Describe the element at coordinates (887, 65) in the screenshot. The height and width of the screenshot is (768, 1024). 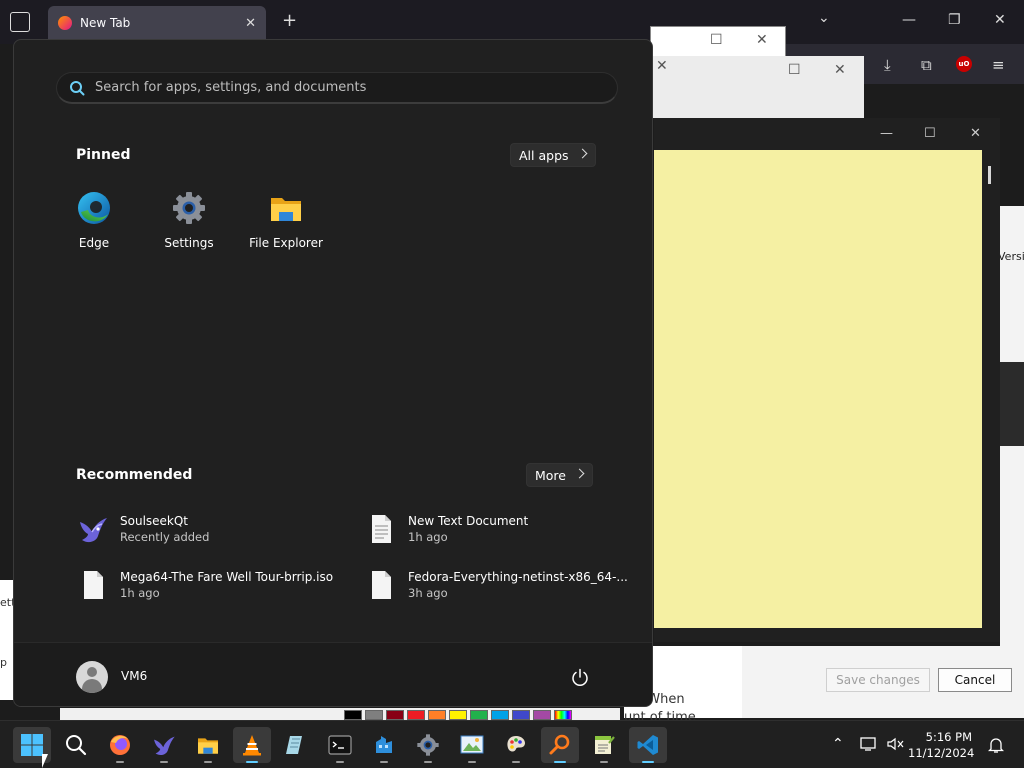
I see `download-icon: ⤓` at that location.